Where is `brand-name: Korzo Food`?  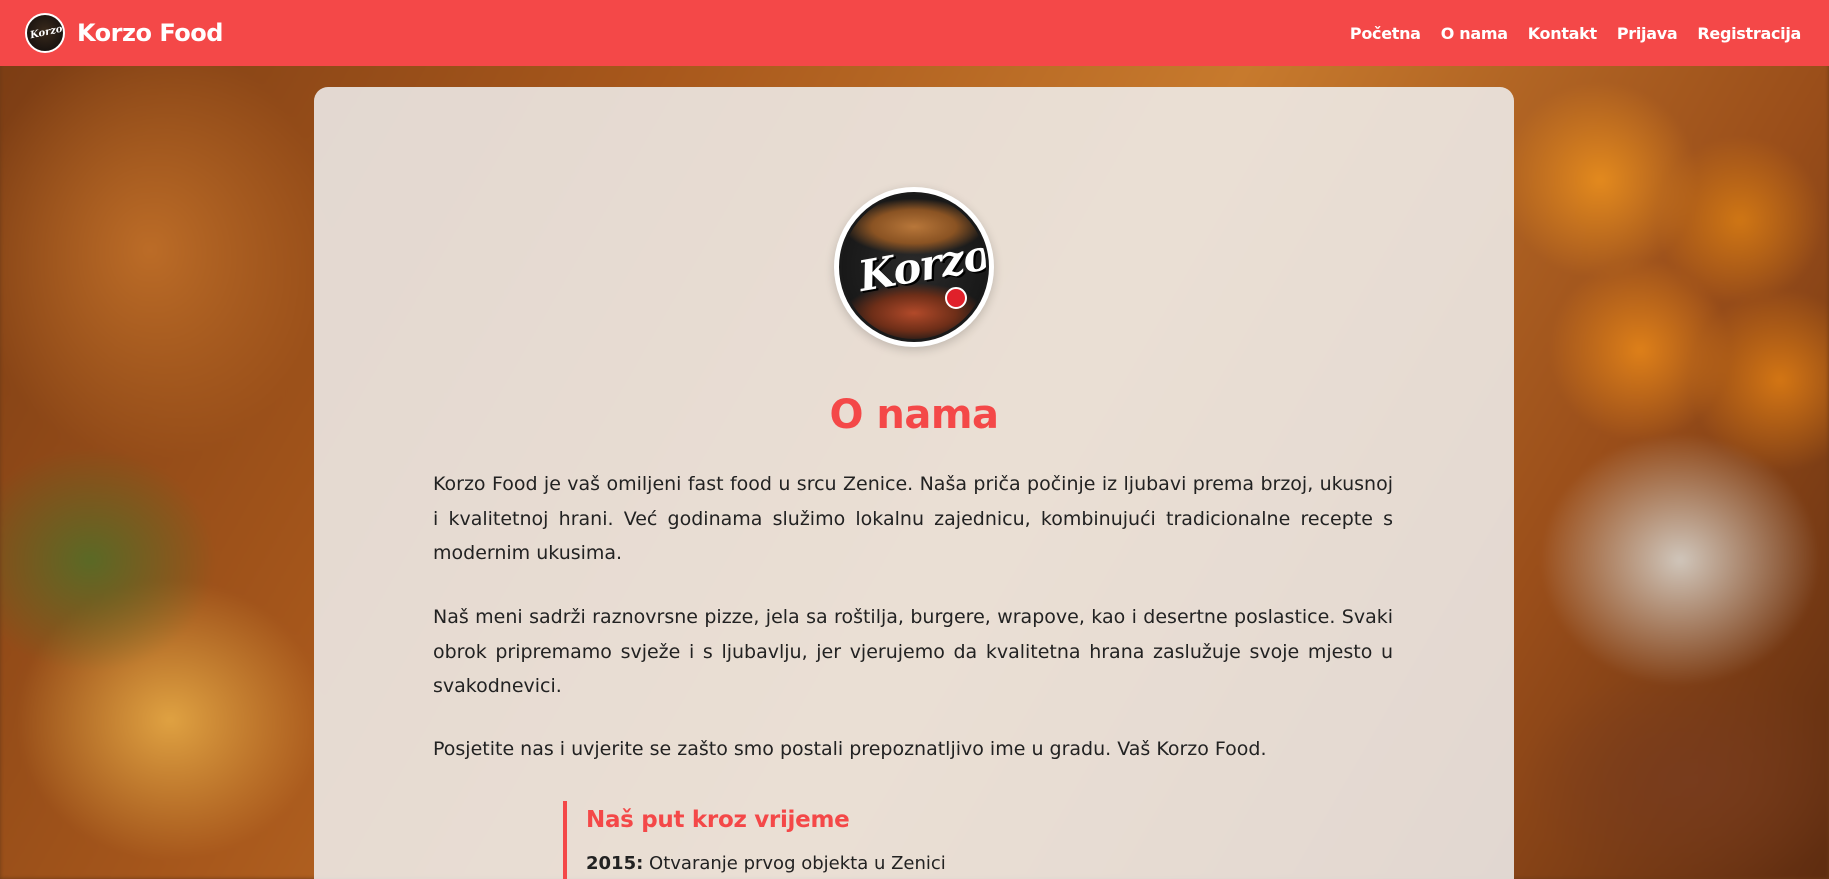
brand-name: Korzo Food is located at coordinates (150, 33).